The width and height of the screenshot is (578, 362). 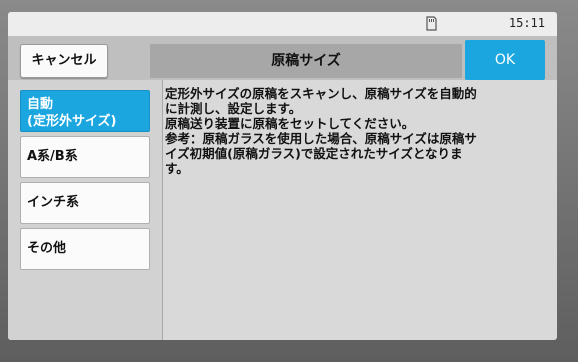 I want to click on description-line: 原稿送り装置に原稿をセットしてください。, so click(x=290, y=123).